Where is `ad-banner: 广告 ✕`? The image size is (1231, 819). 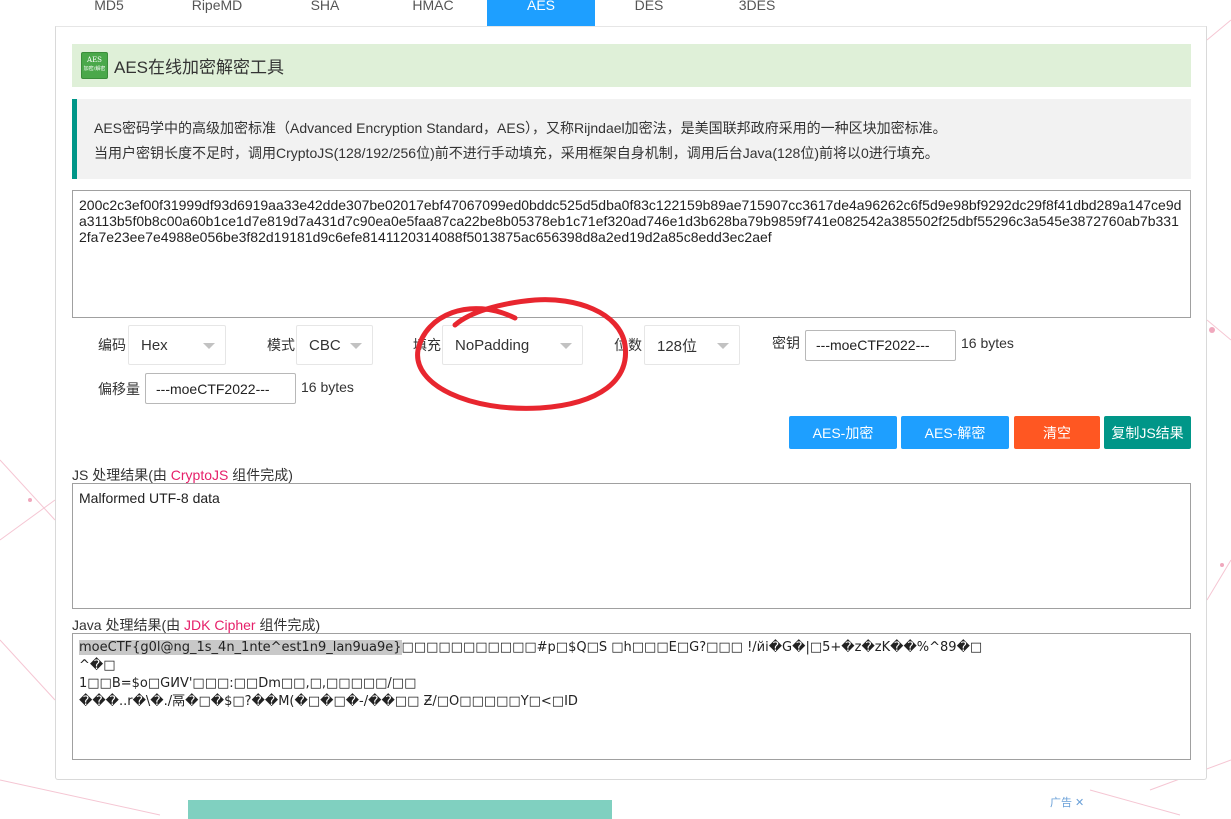
ad-banner: 广告 ✕ is located at coordinates (630, 805).